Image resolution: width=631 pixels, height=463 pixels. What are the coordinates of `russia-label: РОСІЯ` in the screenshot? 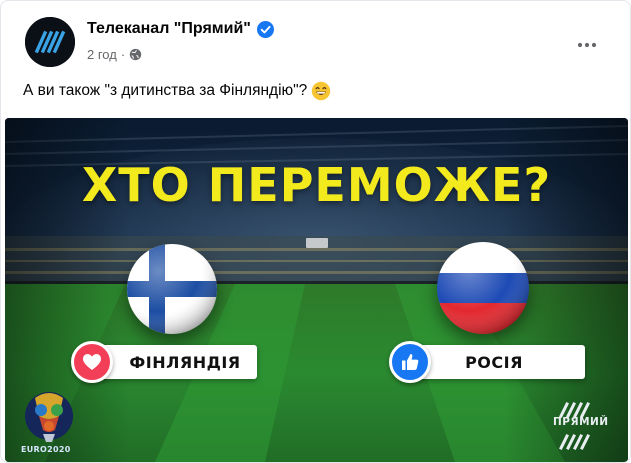 It's located at (494, 362).